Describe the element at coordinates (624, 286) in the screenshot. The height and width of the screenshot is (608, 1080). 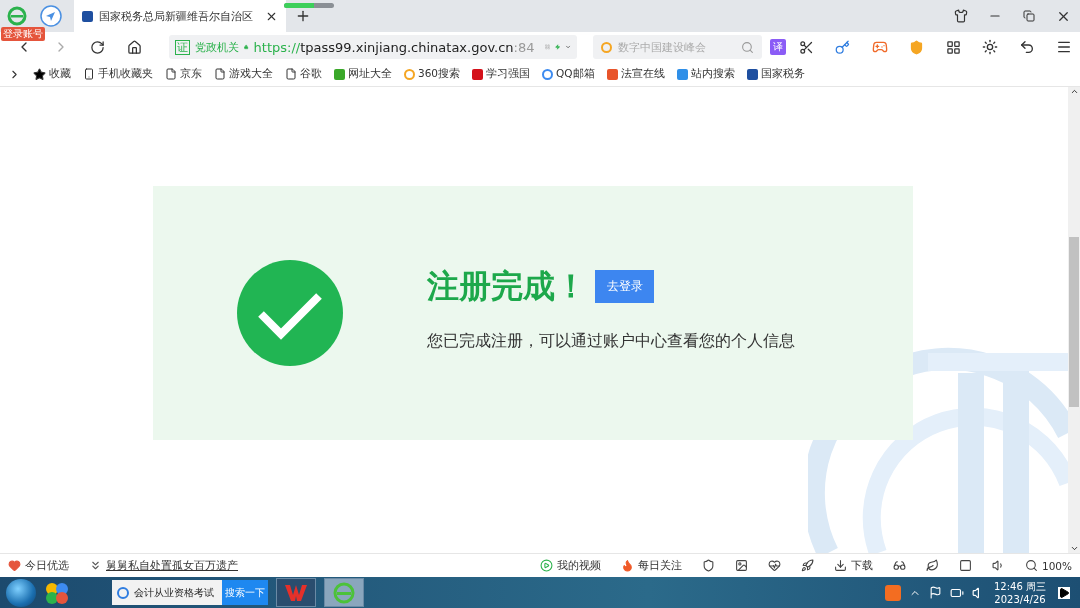
I see `login-button: 去登录` at that location.